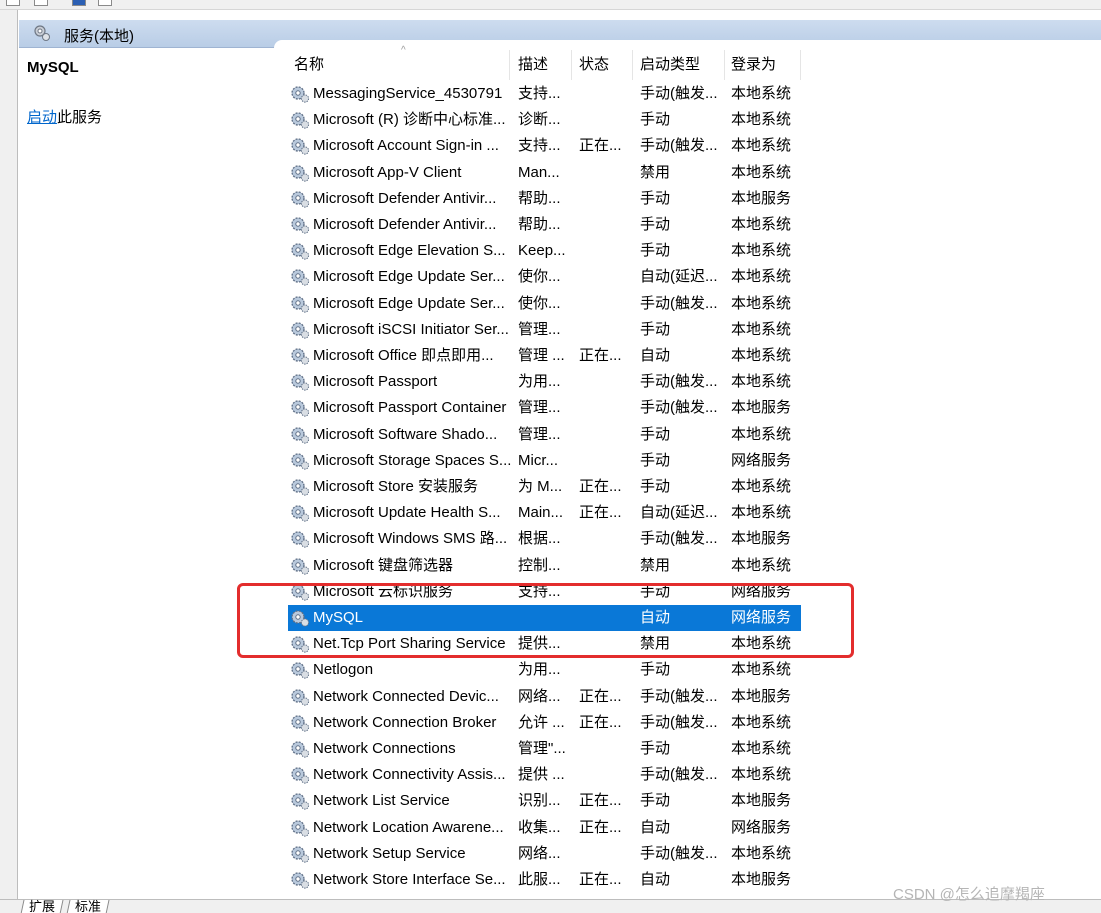  What do you see at coordinates (544, 566) in the screenshot?
I see `service-row: Microsoft 键盘筛选器 控制... 禁用 本地系统` at bounding box center [544, 566].